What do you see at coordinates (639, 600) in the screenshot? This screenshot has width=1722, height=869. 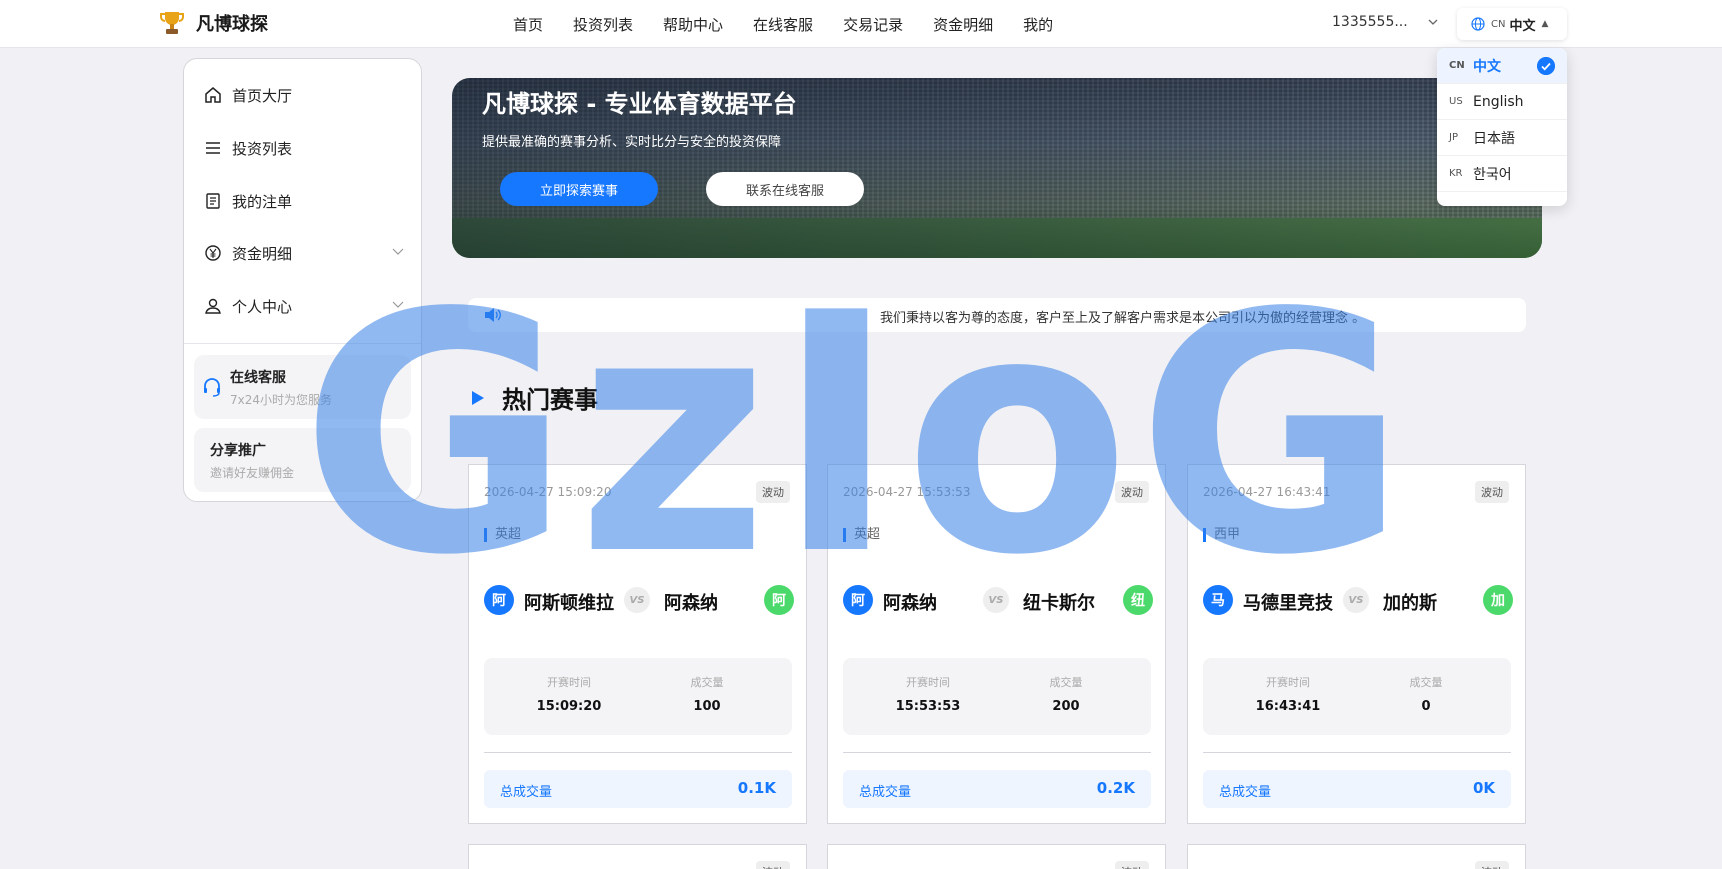 I see `match-teams: 阿 阿斯顿维拉 VS 阿森纳 阿` at bounding box center [639, 600].